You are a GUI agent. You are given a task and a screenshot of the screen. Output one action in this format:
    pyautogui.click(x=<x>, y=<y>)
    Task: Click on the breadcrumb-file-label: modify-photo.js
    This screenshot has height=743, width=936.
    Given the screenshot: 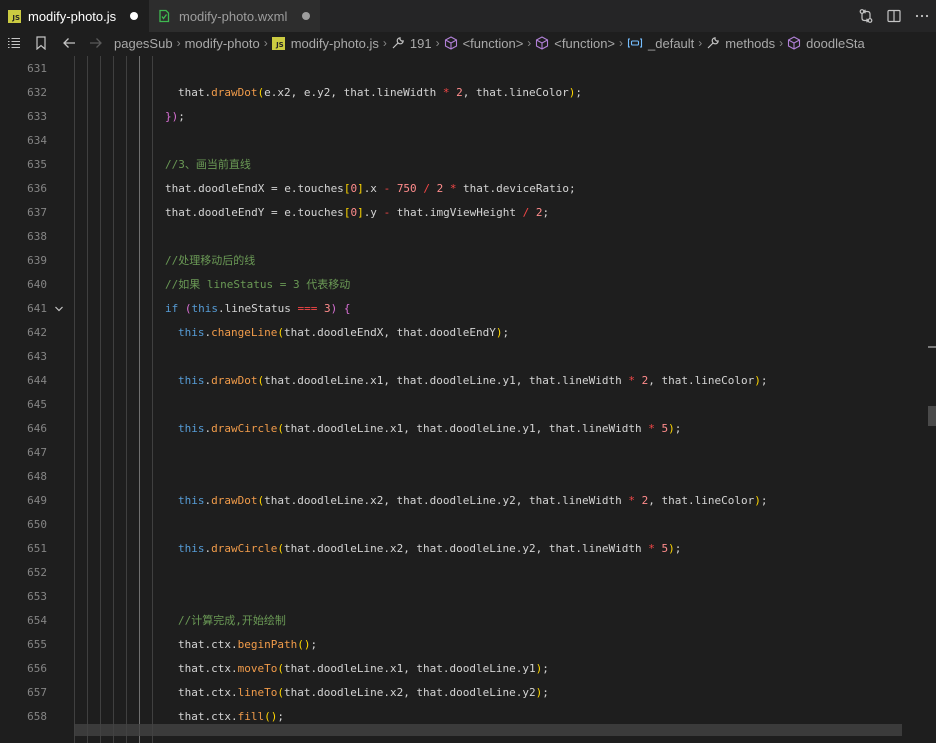 What is the action you would take?
    pyautogui.click(x=334, y=43)
    